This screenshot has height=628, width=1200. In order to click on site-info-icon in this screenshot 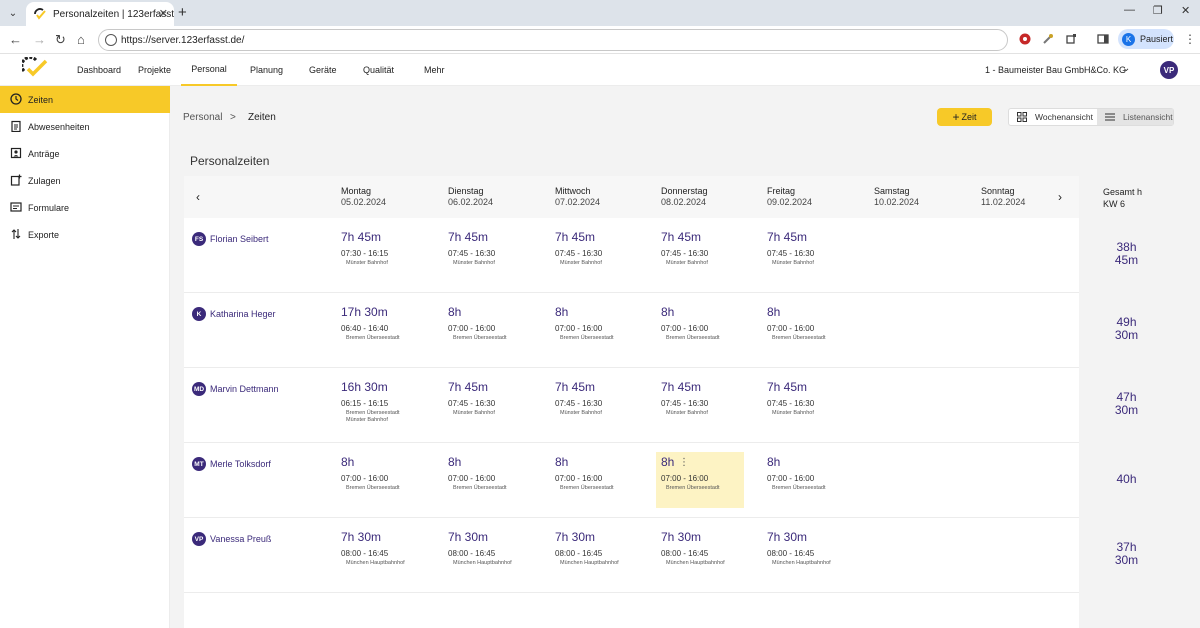, I will do `click(111, 40)`.